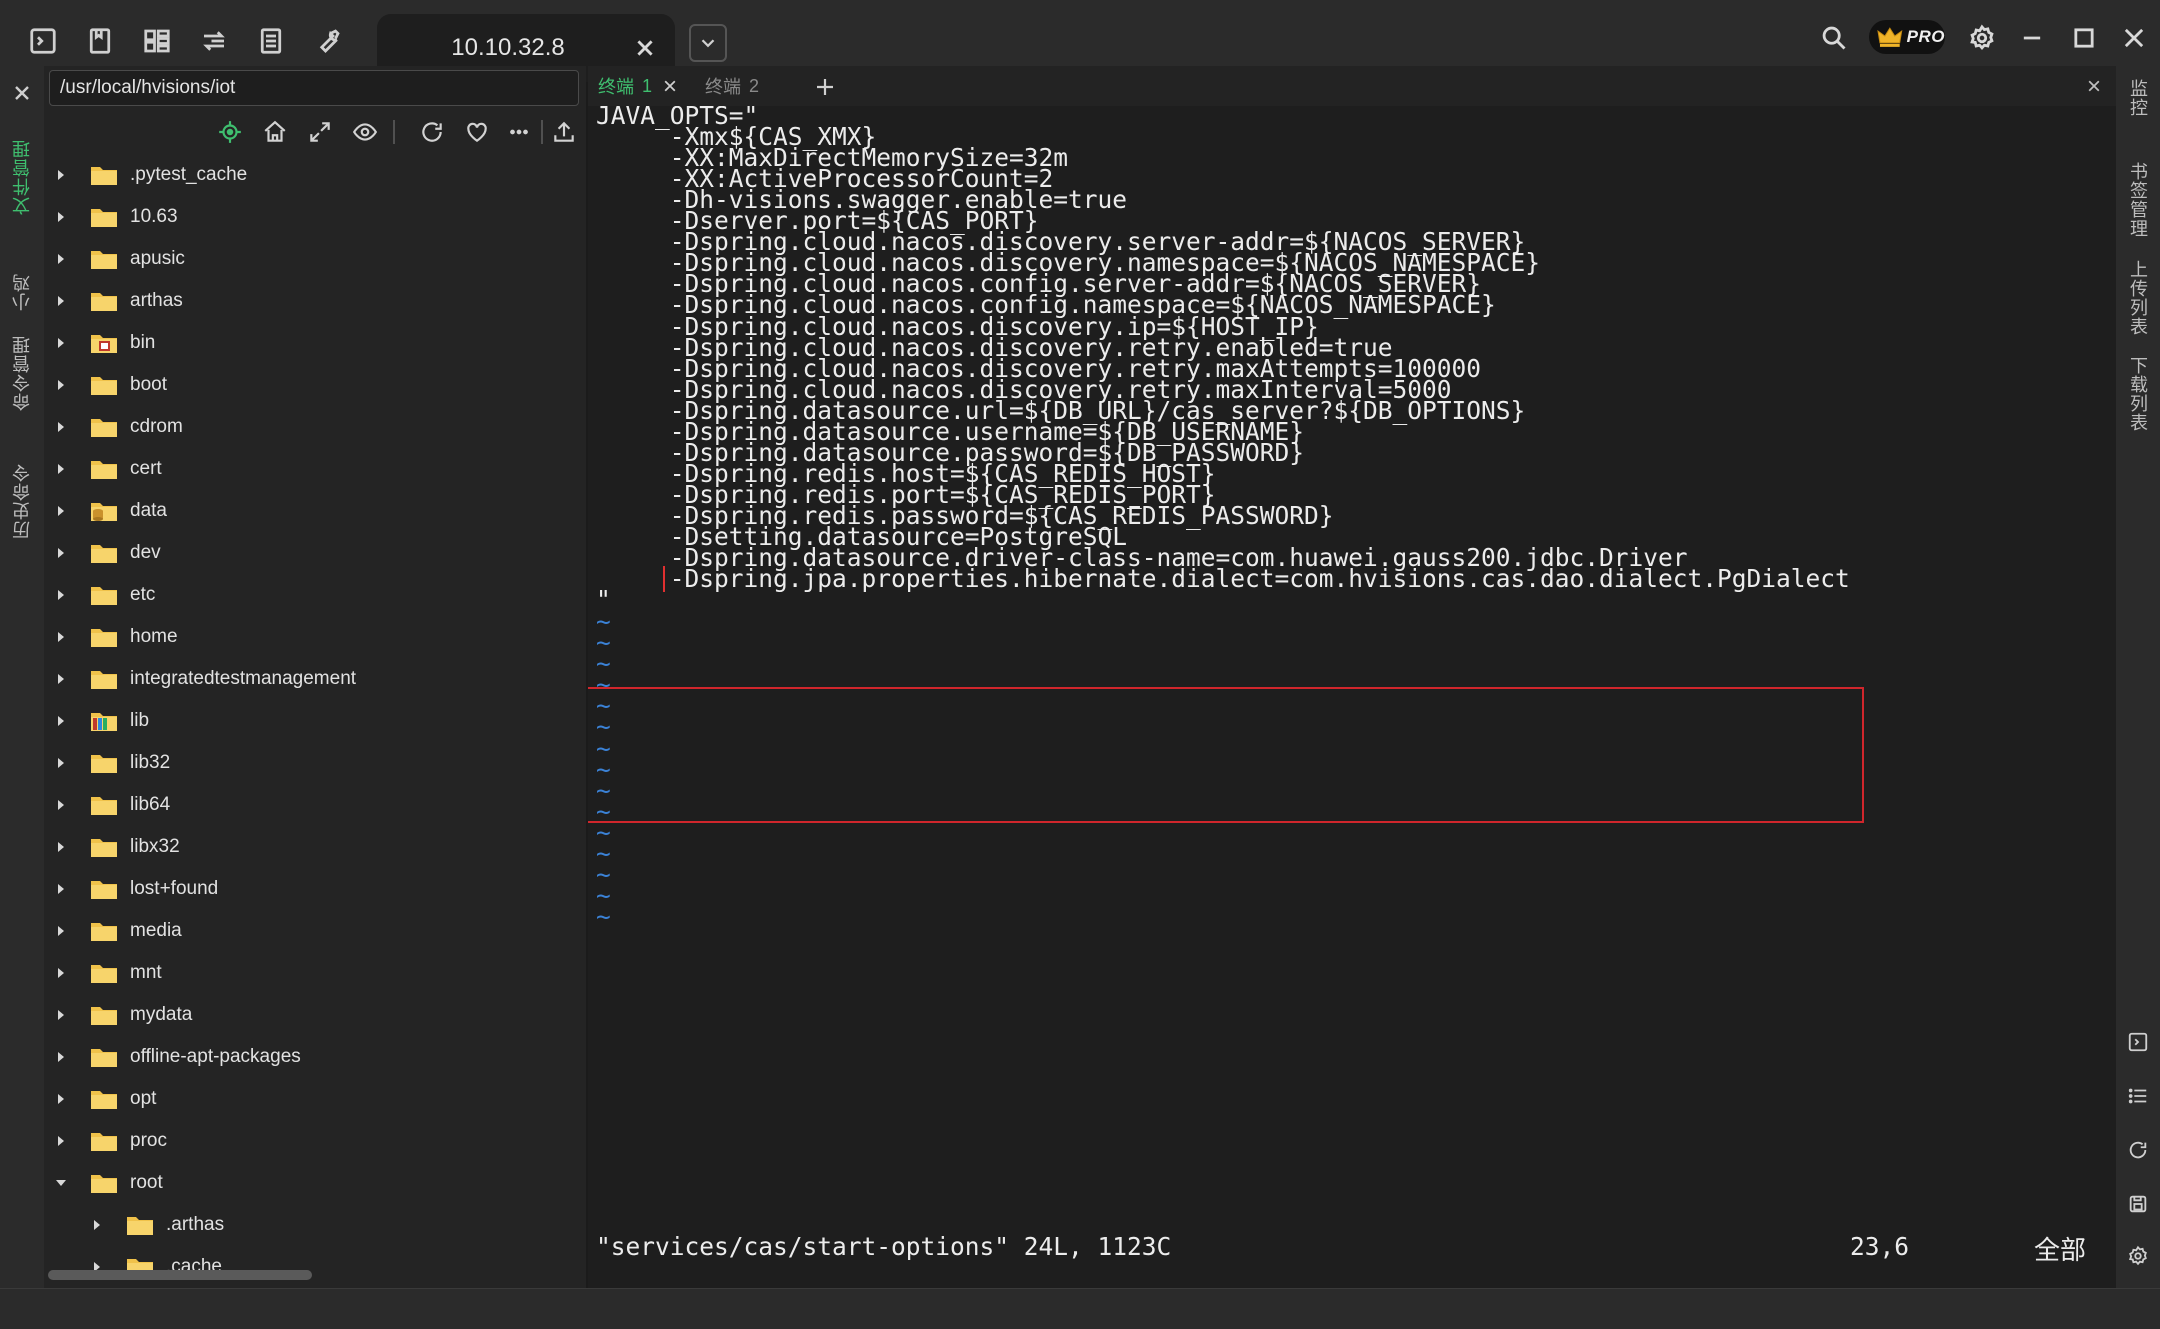 The image size is (2160, 1329). I want to click on layout-grid-icon, so click(157, 41).